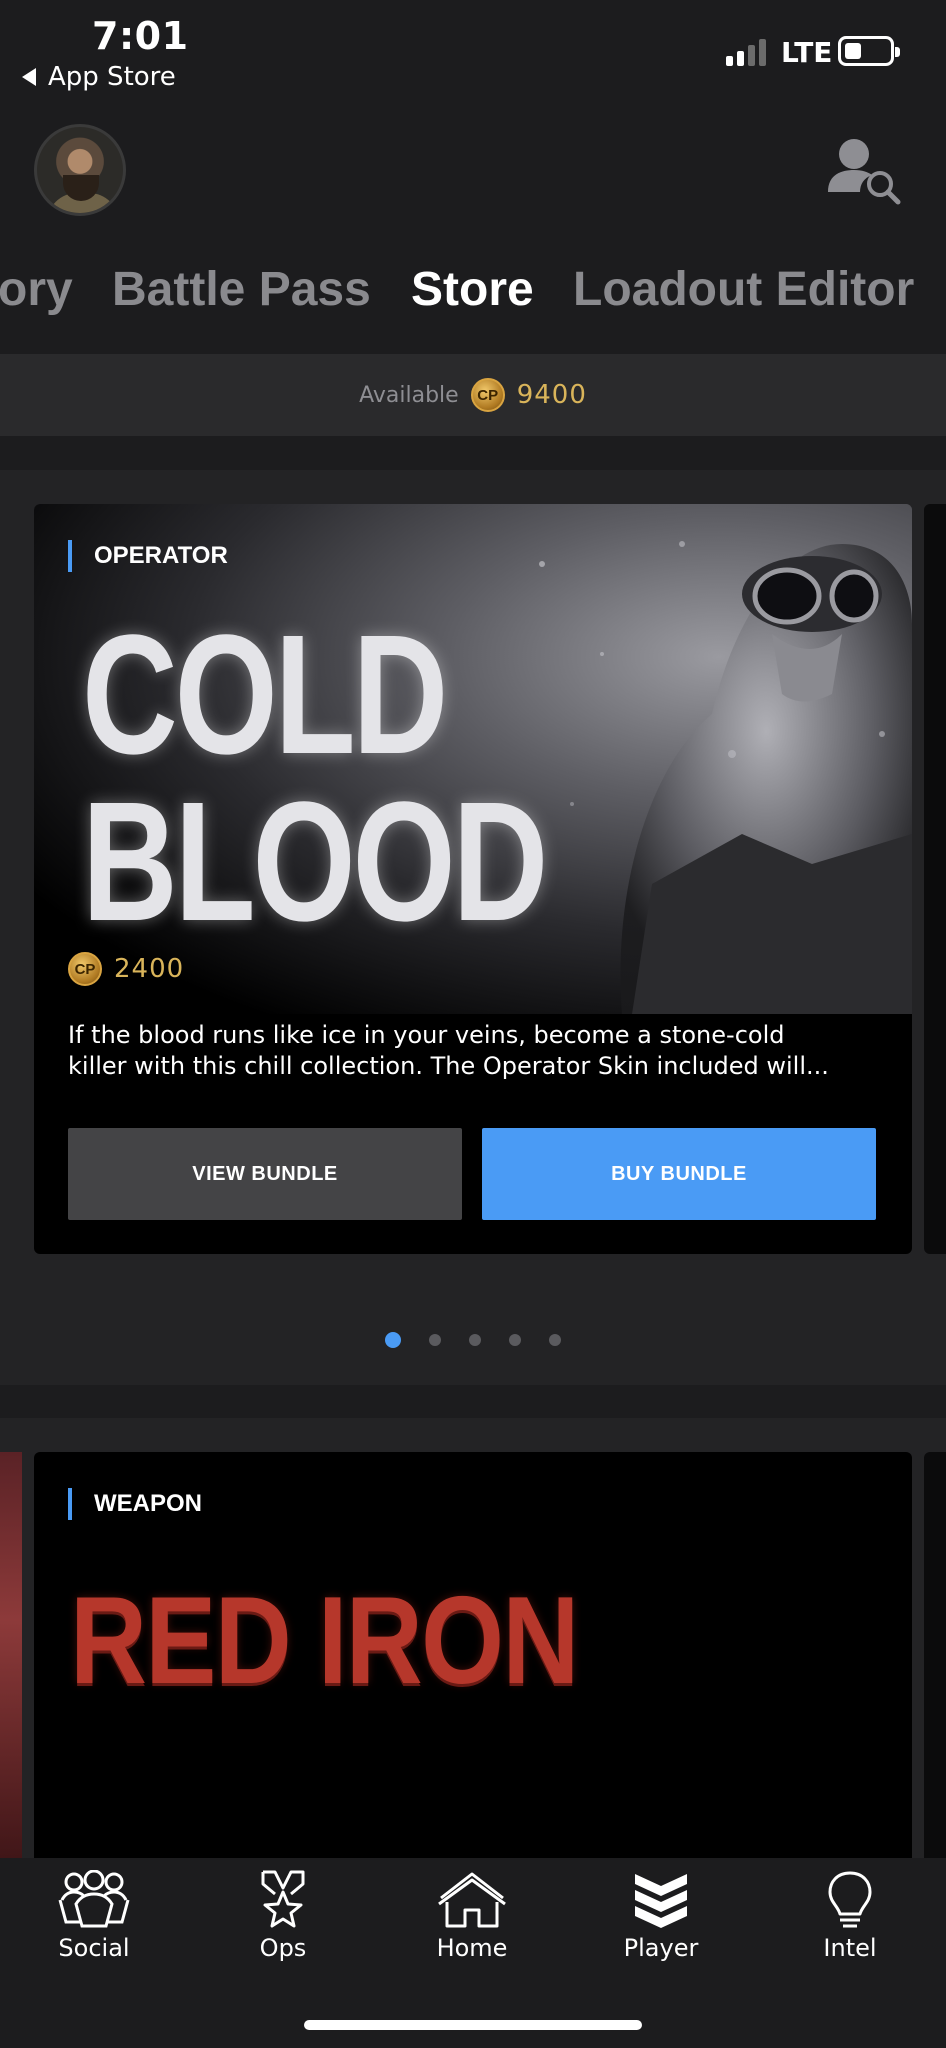 This screenshot has width=946, height=2048. I want to click on carousel-pagination, so click(473, 1340).